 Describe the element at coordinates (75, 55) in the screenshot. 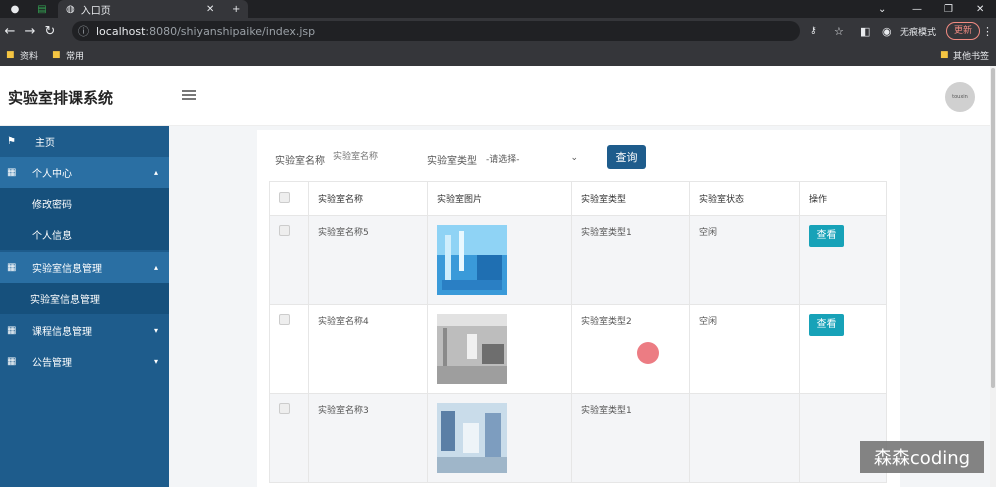

I see `bookmark-item: 常用` at that location.